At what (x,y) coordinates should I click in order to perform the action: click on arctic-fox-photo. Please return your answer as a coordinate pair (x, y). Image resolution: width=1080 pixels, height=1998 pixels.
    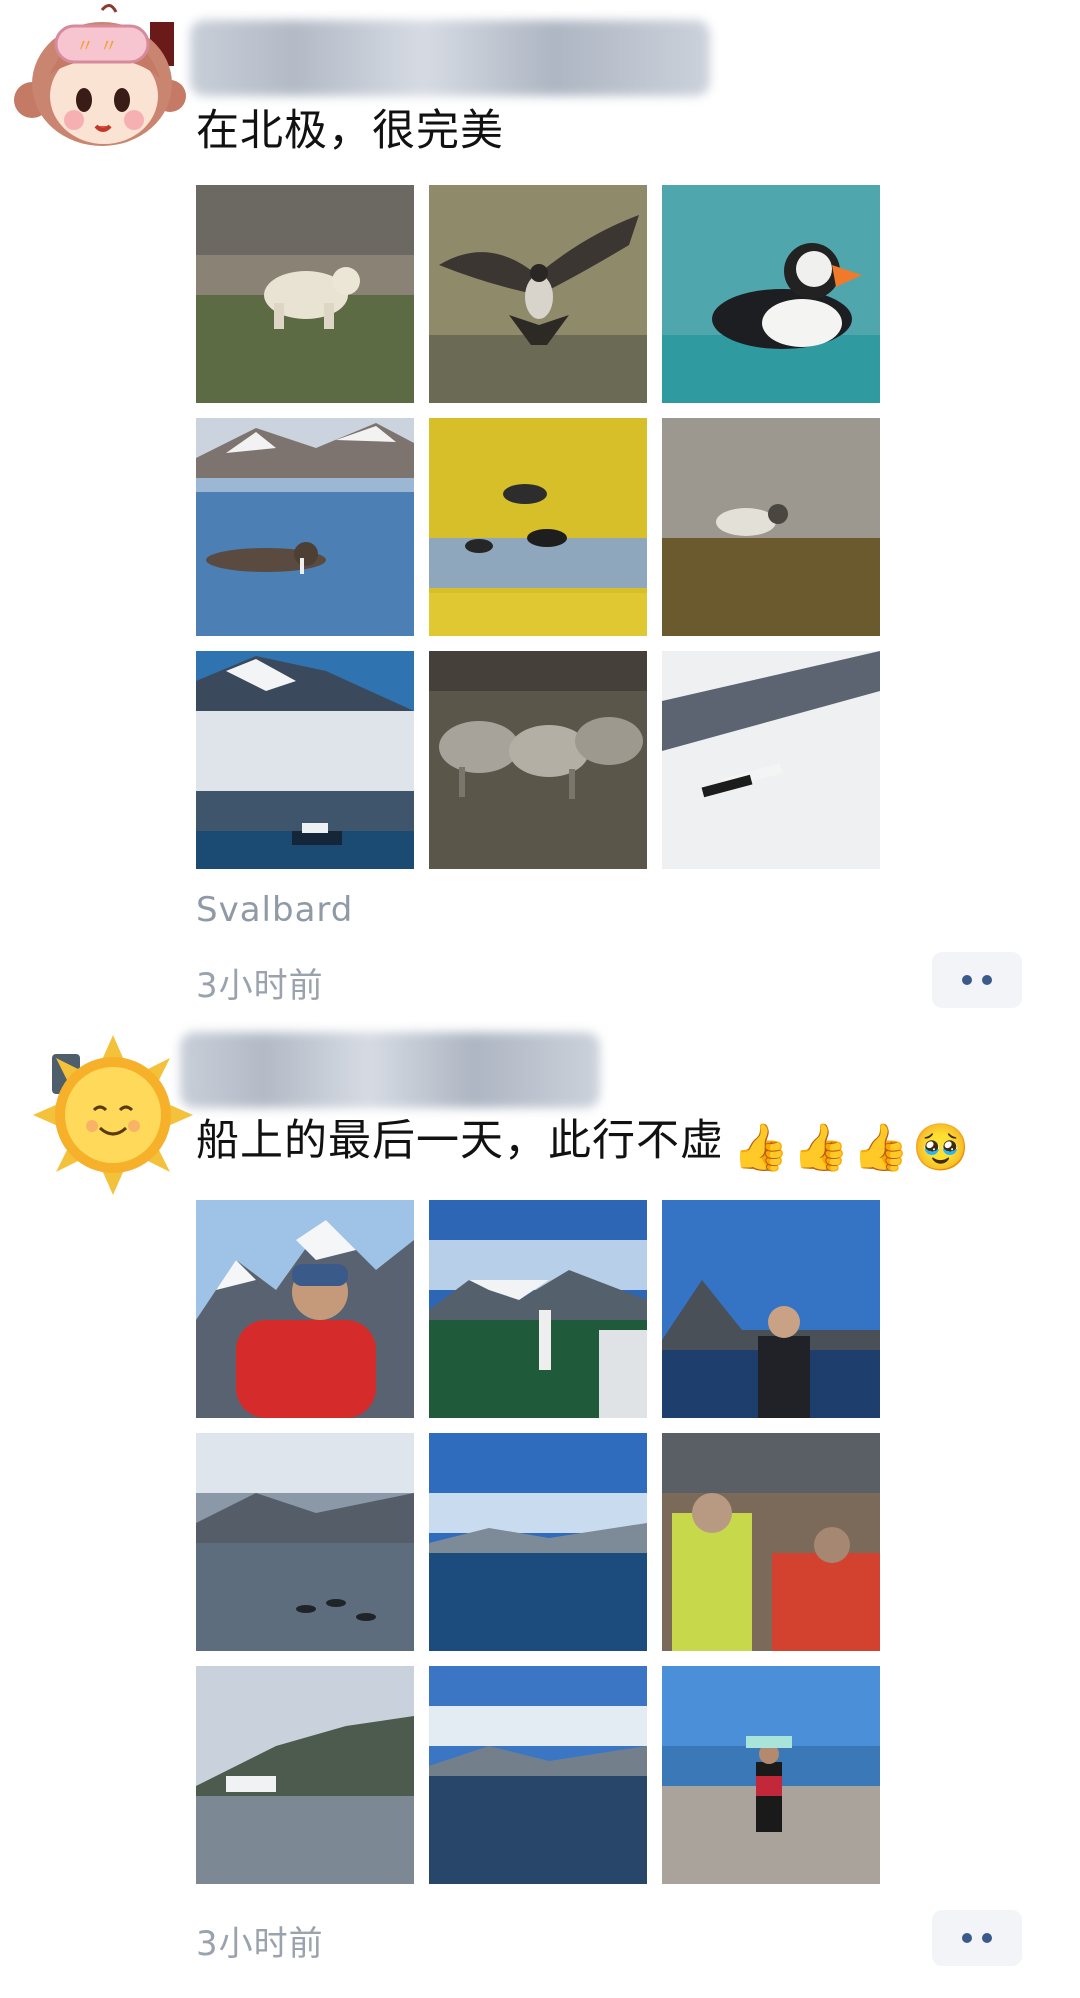
    Looking at the image, I should click on (771, 527).